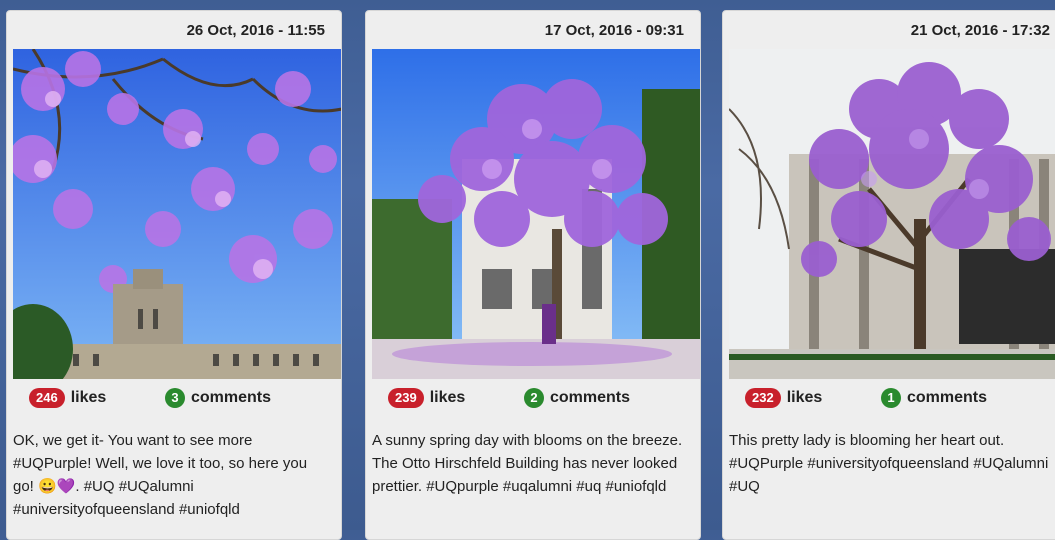  I want to click on comments: 2 comments, so click(577, 398).